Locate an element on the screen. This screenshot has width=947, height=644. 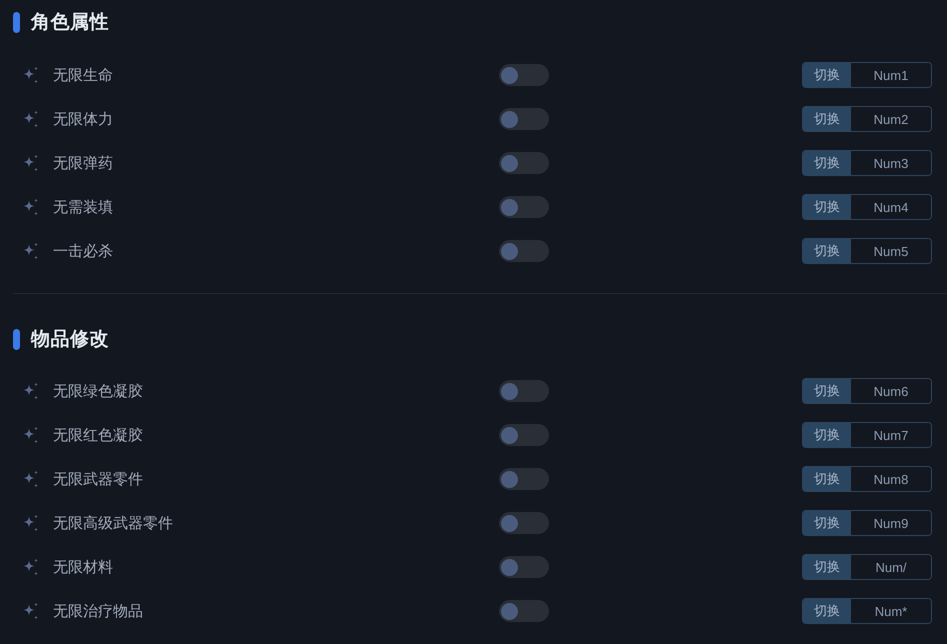
hotkey-field: 切换 Num4 is located at coordinates (867, 207).